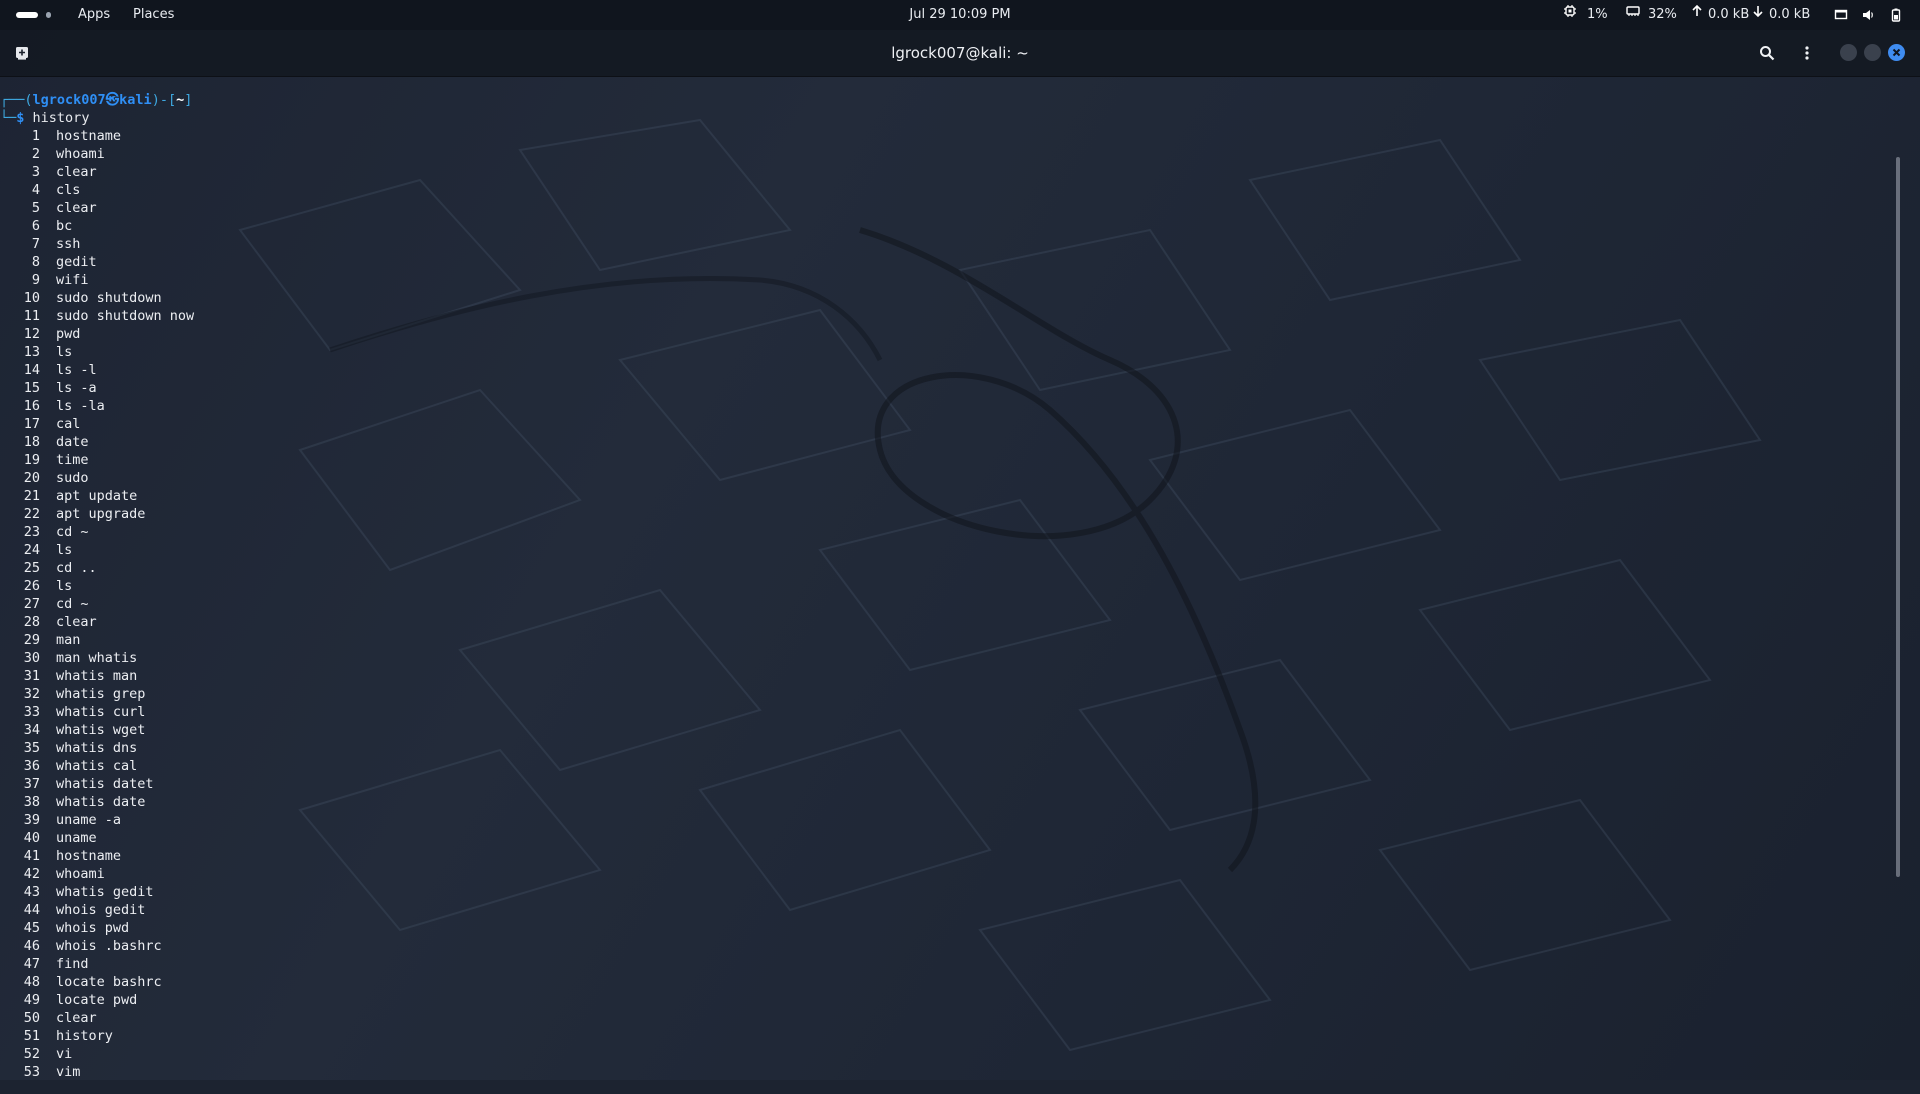  I want to click on cpu-indicator: 1%, so click(1585, 15).